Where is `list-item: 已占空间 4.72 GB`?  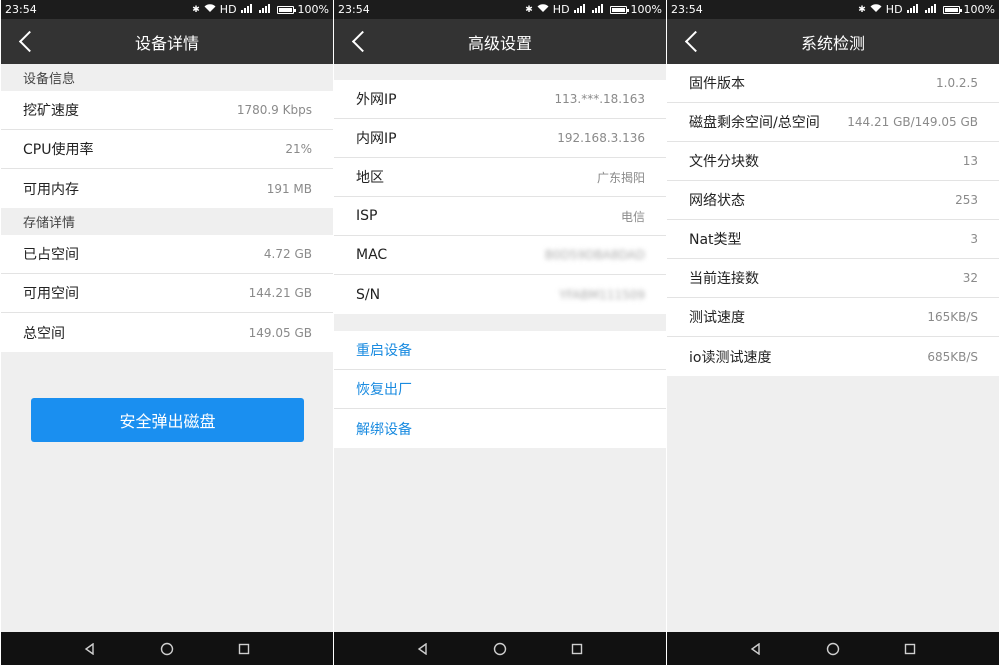 list-item: 已占空间 4.72 GB is located at coordinates (167, 254).